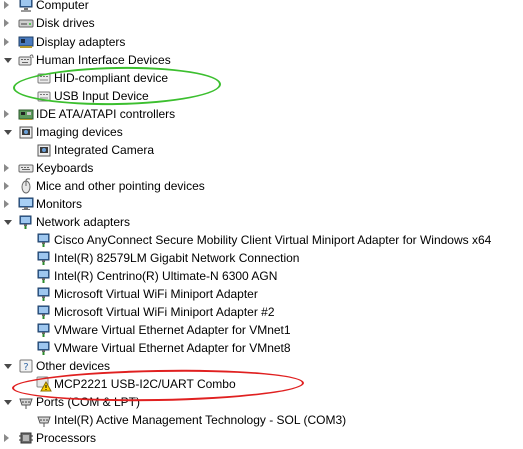 The width and height of the screenshot is (523, 449). I want to click on device-hid-compliant-device: HID-compliant device, so click(261, 78).